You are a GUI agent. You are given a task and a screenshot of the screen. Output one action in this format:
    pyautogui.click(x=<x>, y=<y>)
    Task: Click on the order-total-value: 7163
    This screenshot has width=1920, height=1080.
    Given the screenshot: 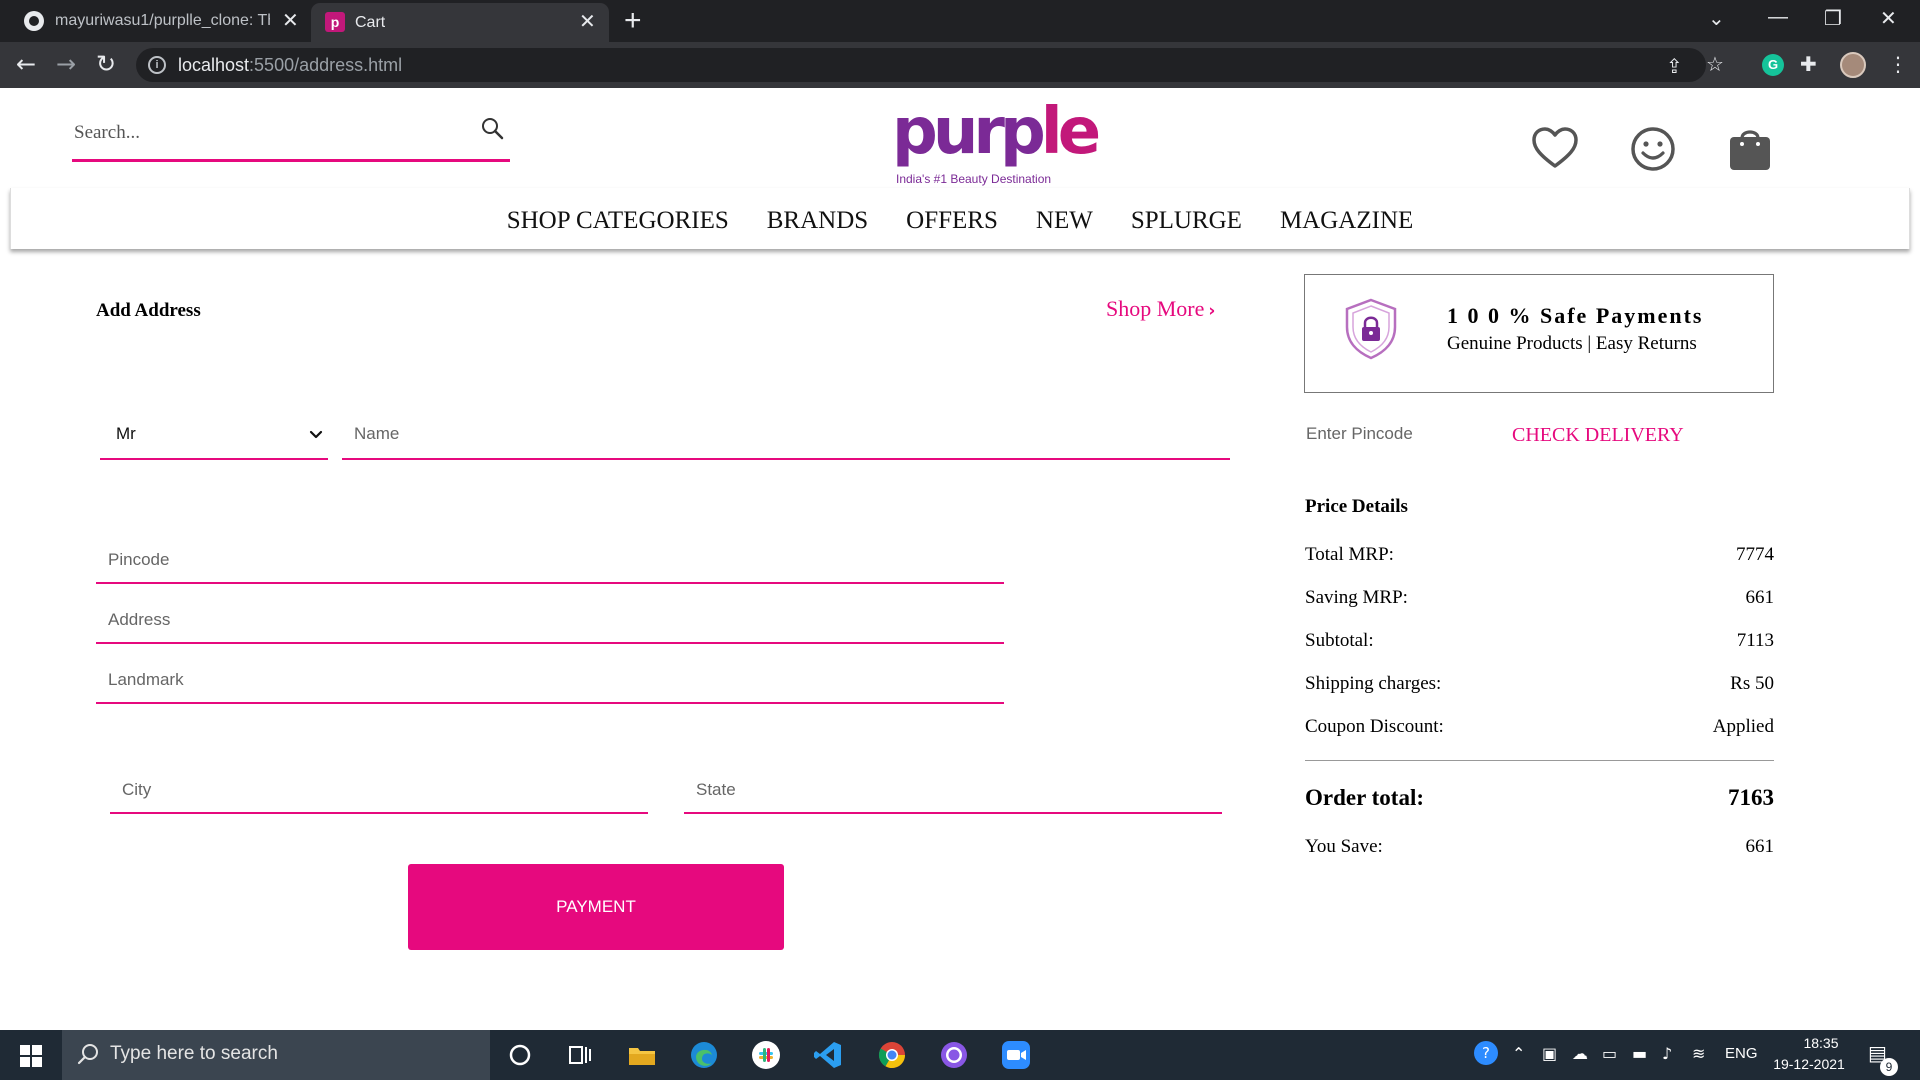 What is the action you would take?
    pyautogui.click(x=1751, y=797)
    